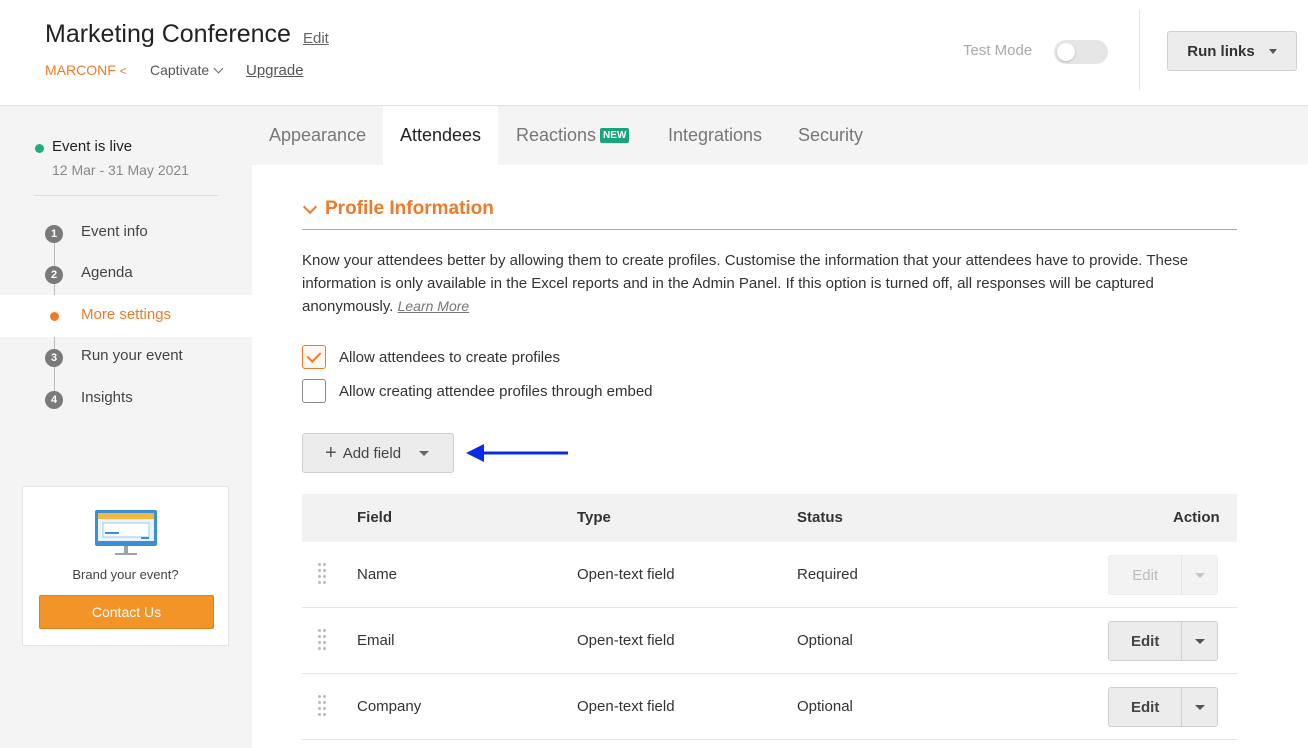 The height and width of the screenshot is (748, 1308). Describe the element at coordinates (126, 532) in the screenshot. I see `presentation-screen-icon` at that location.